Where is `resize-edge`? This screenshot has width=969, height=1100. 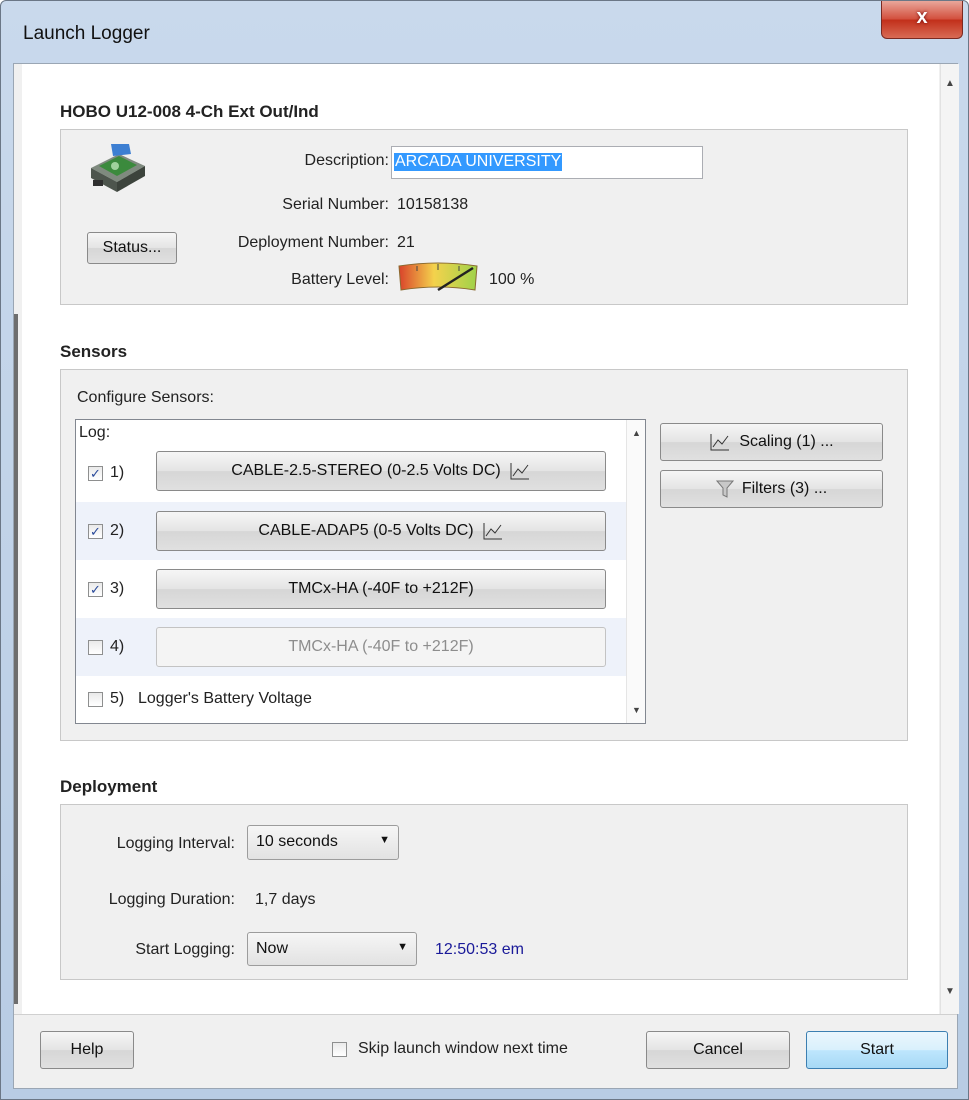 resize-edge is located at coordinates (16, 659).